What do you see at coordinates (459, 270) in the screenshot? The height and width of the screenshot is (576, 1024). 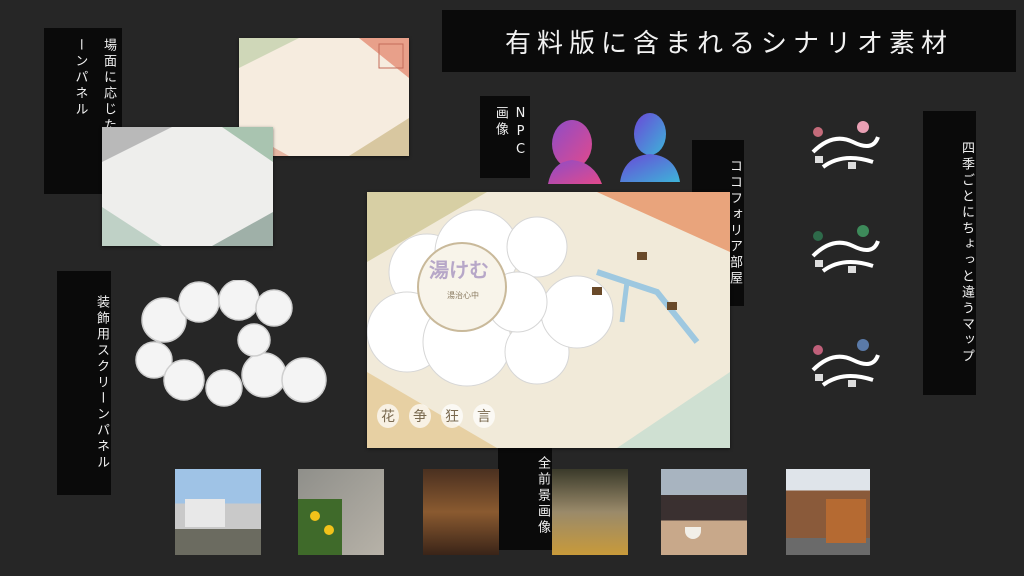 I see `board-logo-text: 湯けむ` at bounding box center [459, 270].